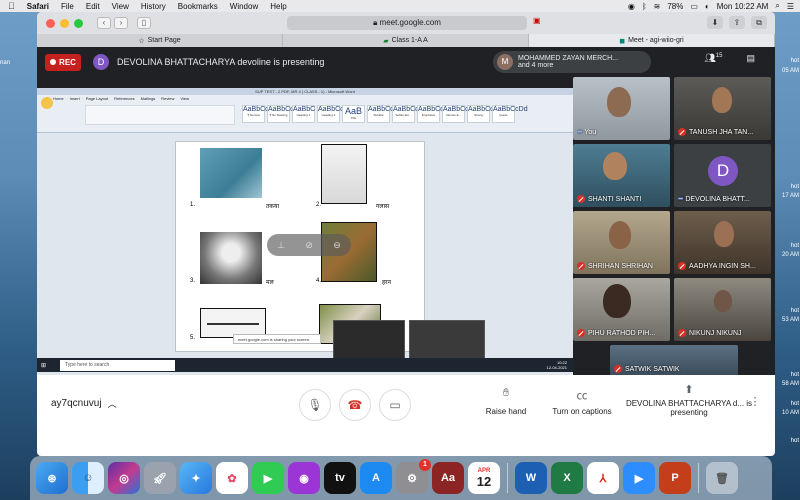  What do you see at coordinates (737, 22) in the screenshot?
I see `share-icon: ⇪` at bounding box center [737, 22].